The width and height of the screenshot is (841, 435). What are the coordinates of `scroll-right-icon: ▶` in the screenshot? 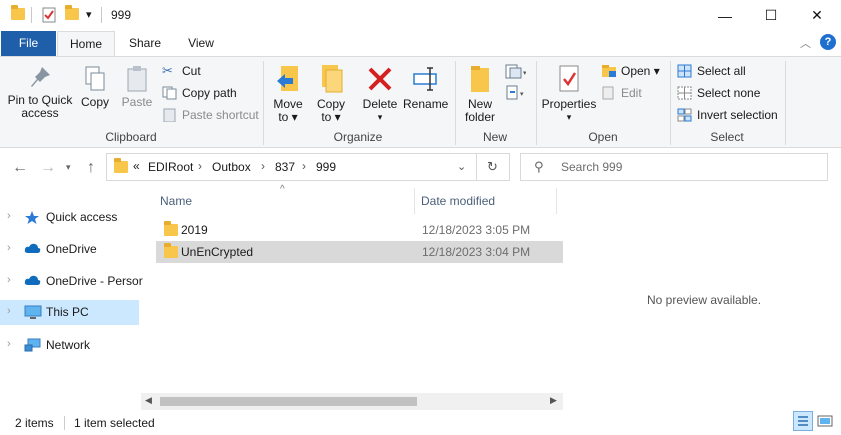 It's located at (553, 400).